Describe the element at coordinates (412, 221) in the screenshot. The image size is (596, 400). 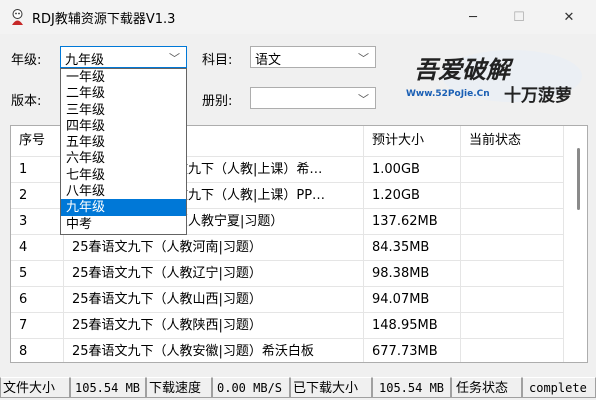
I see `cell-size: 137.62MB` at that location.